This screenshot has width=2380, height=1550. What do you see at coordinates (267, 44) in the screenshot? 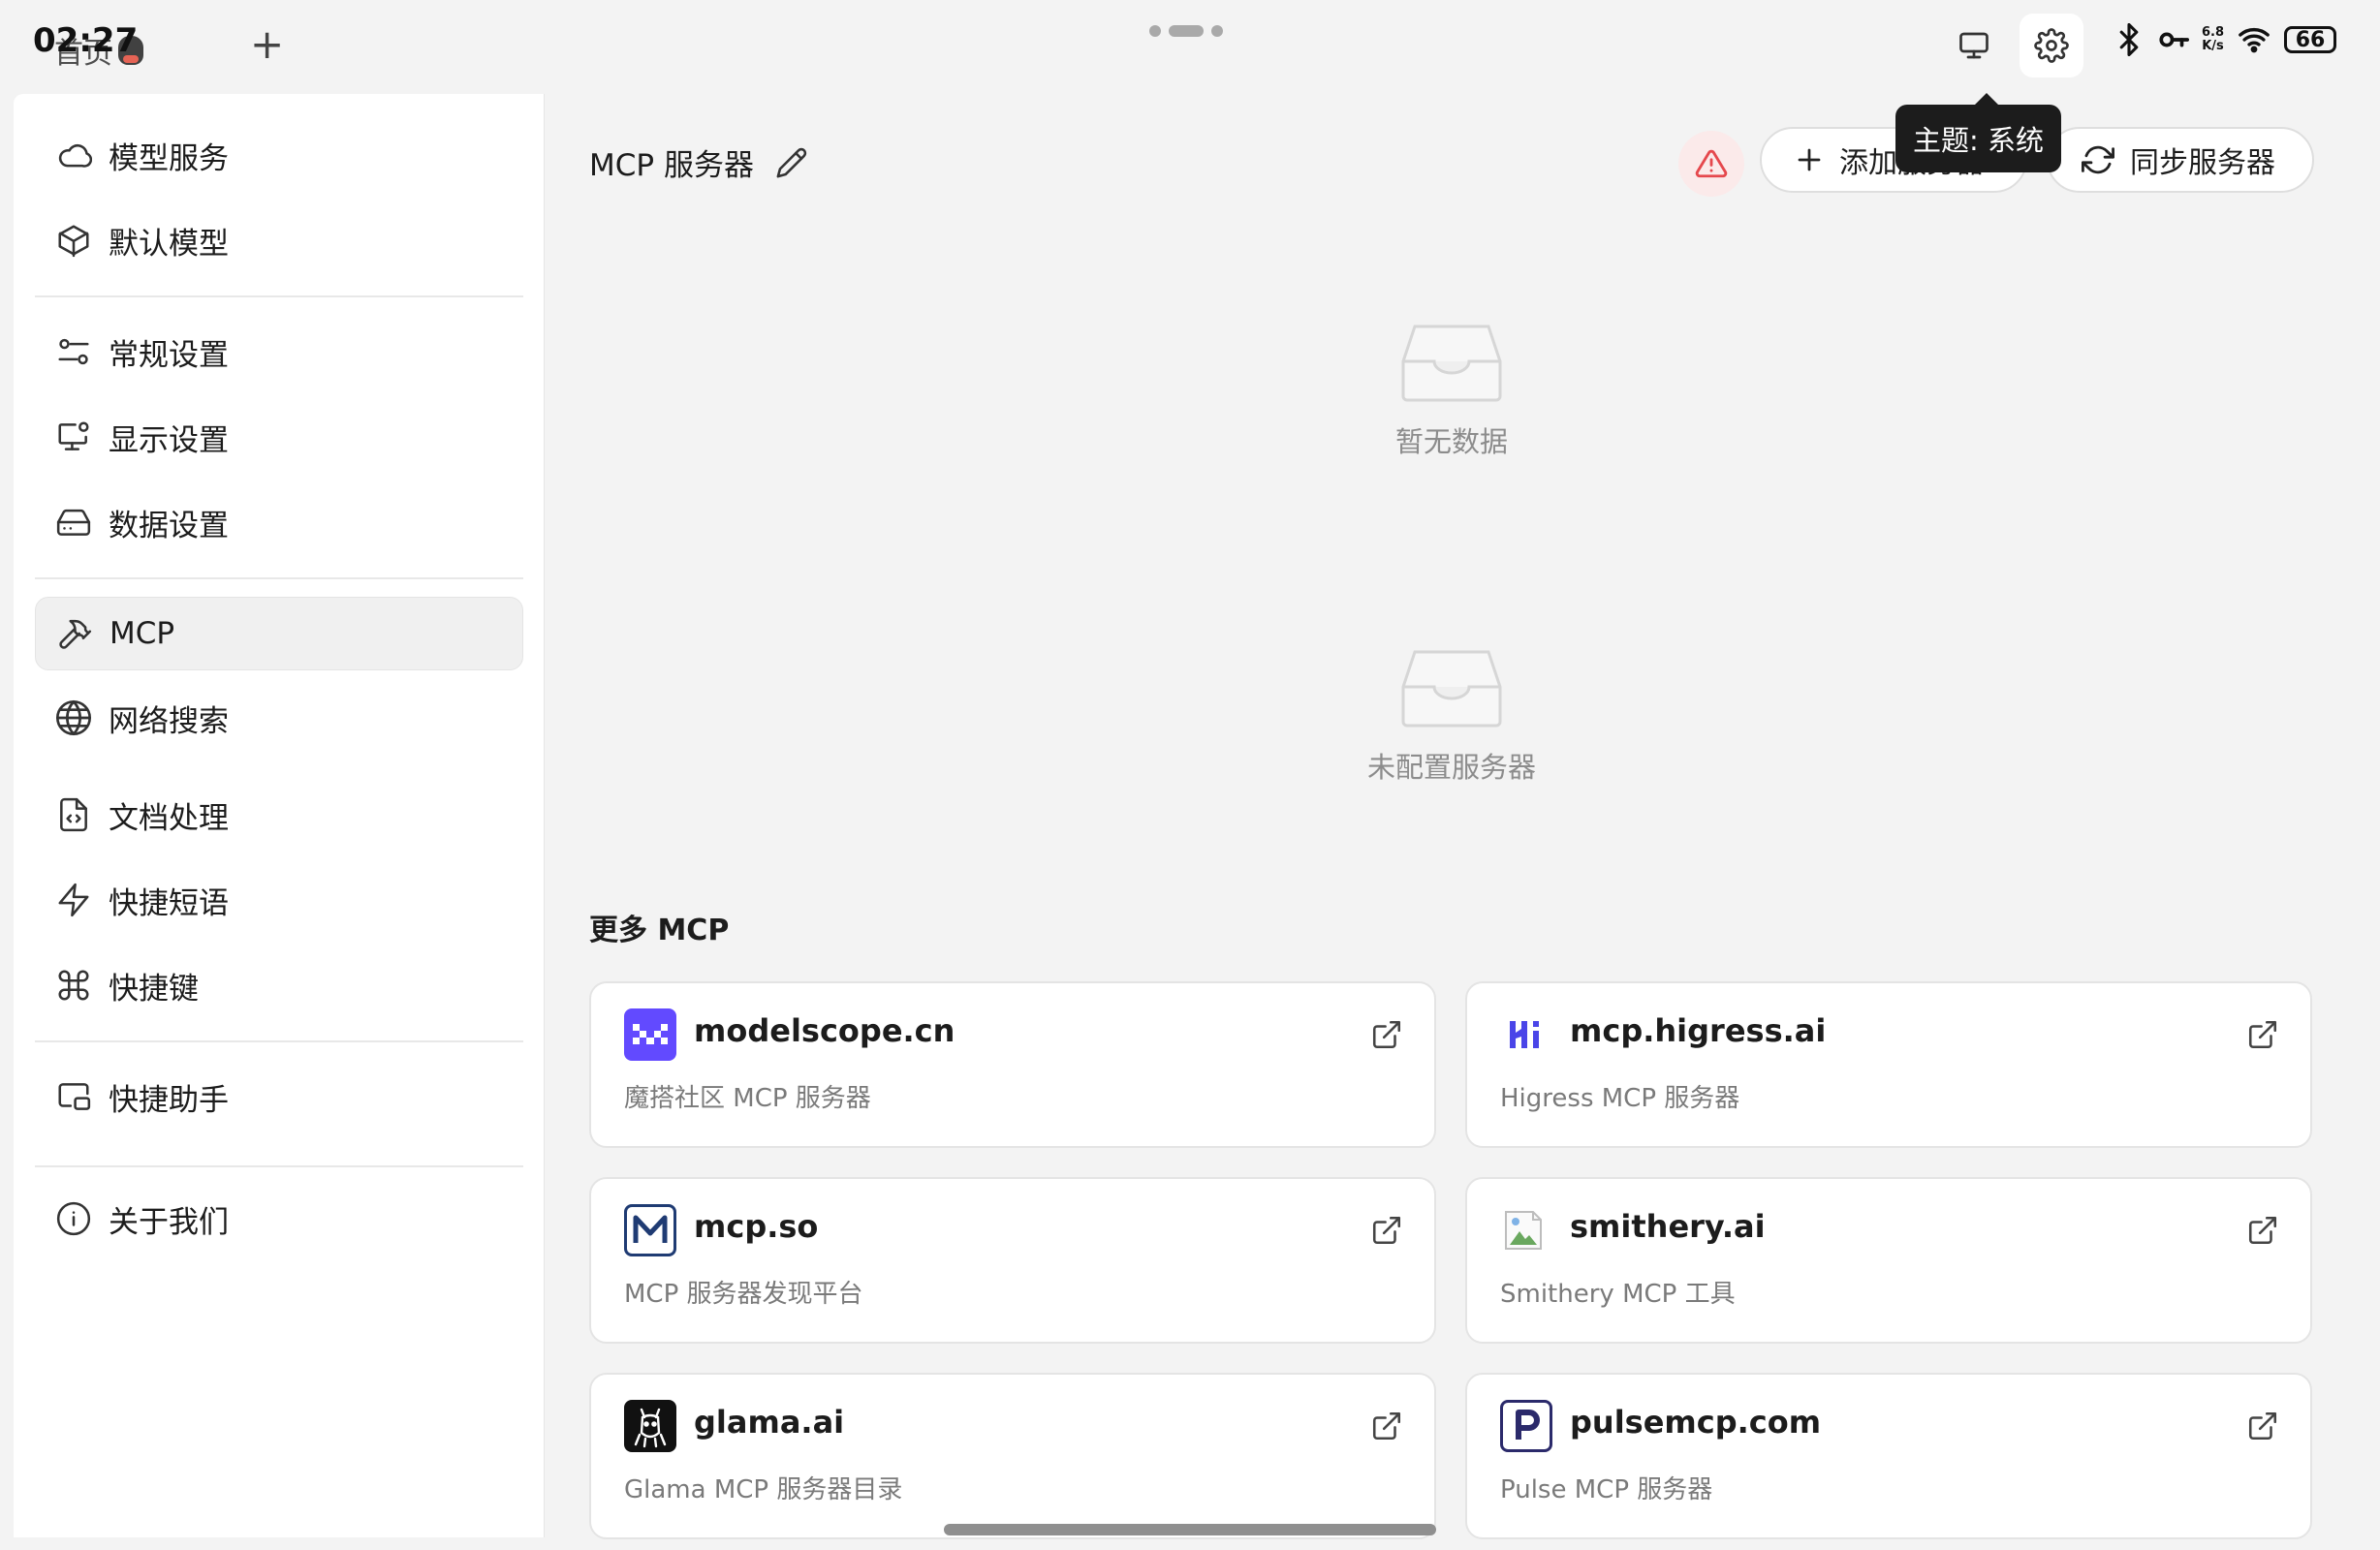
I see `new-tab-button: +` at bounding box center [267, 44].